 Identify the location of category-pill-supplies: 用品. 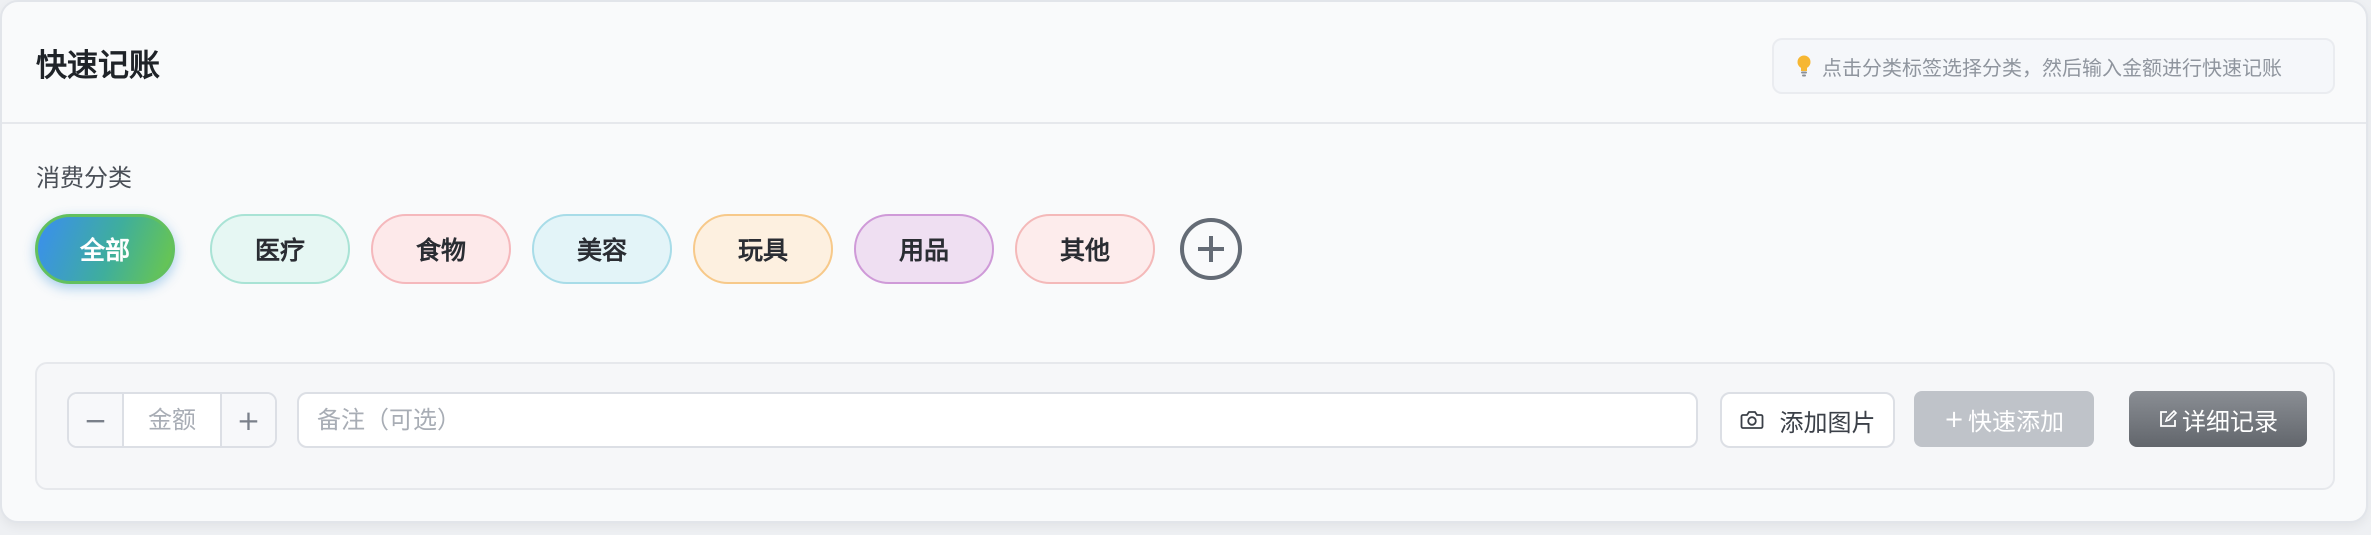
(924, 249).